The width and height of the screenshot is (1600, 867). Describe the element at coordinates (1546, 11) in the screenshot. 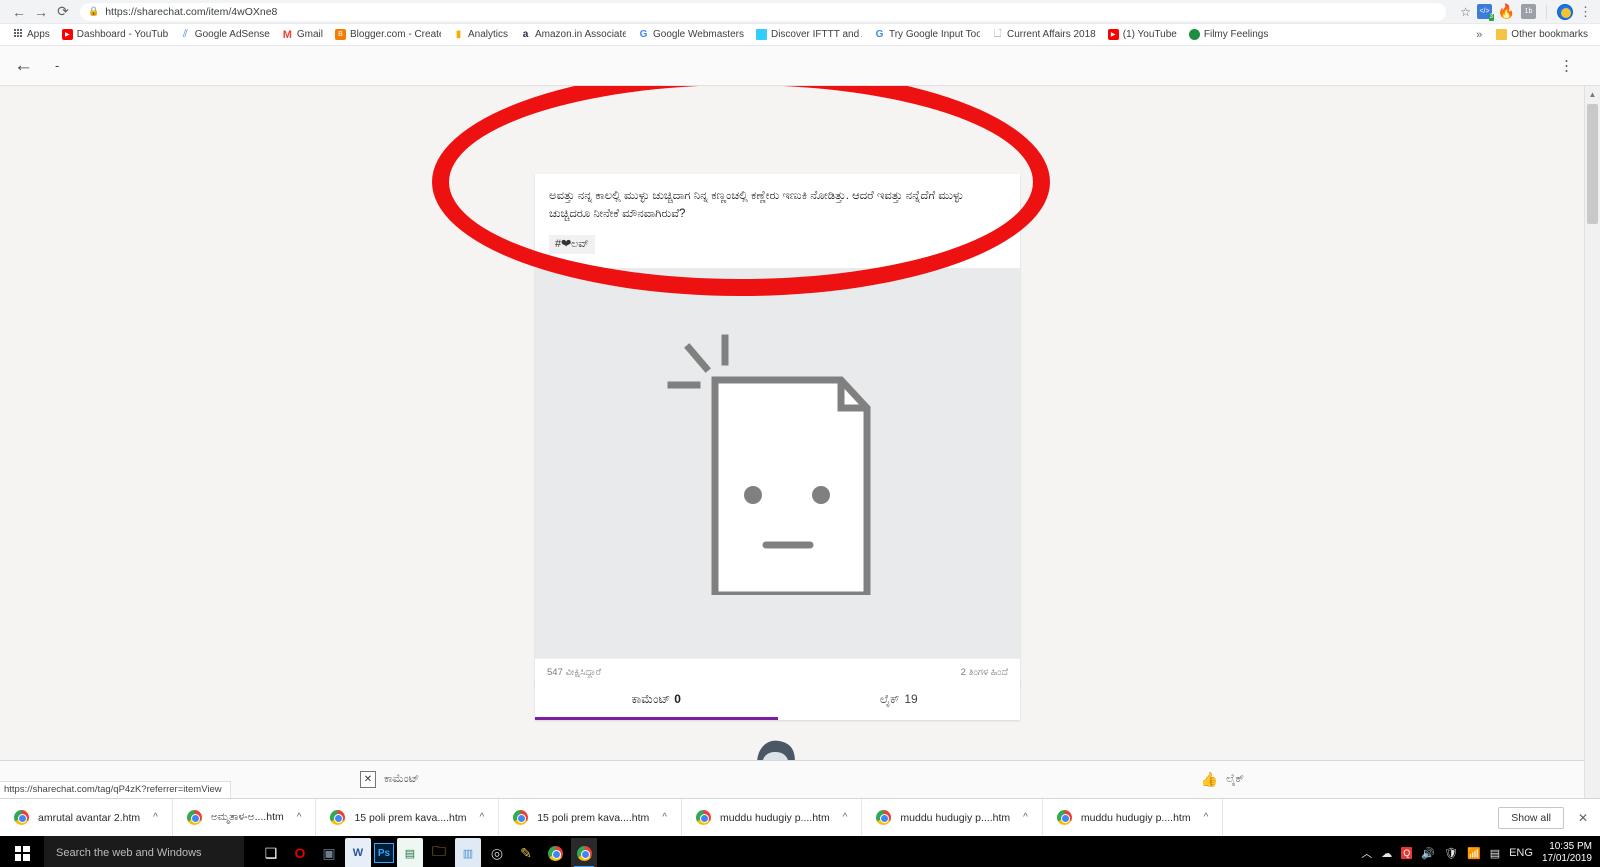

I see `toolbar-divider` at that location.